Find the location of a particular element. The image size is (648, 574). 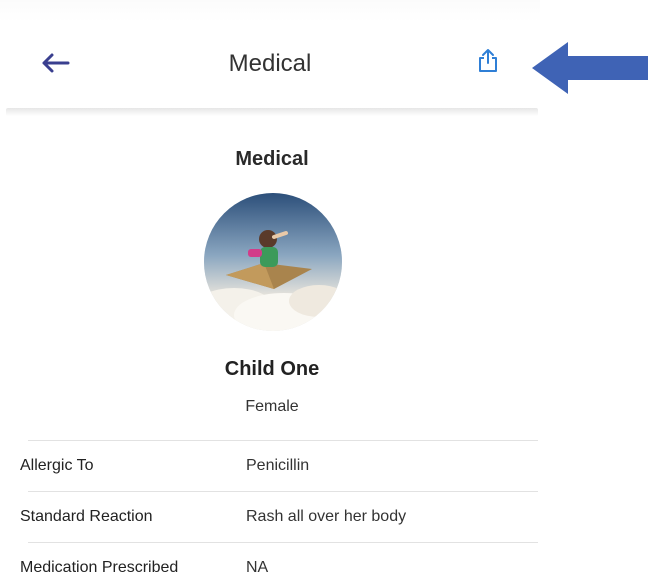

profile-name: Child One is located at coordinates (272, 369).